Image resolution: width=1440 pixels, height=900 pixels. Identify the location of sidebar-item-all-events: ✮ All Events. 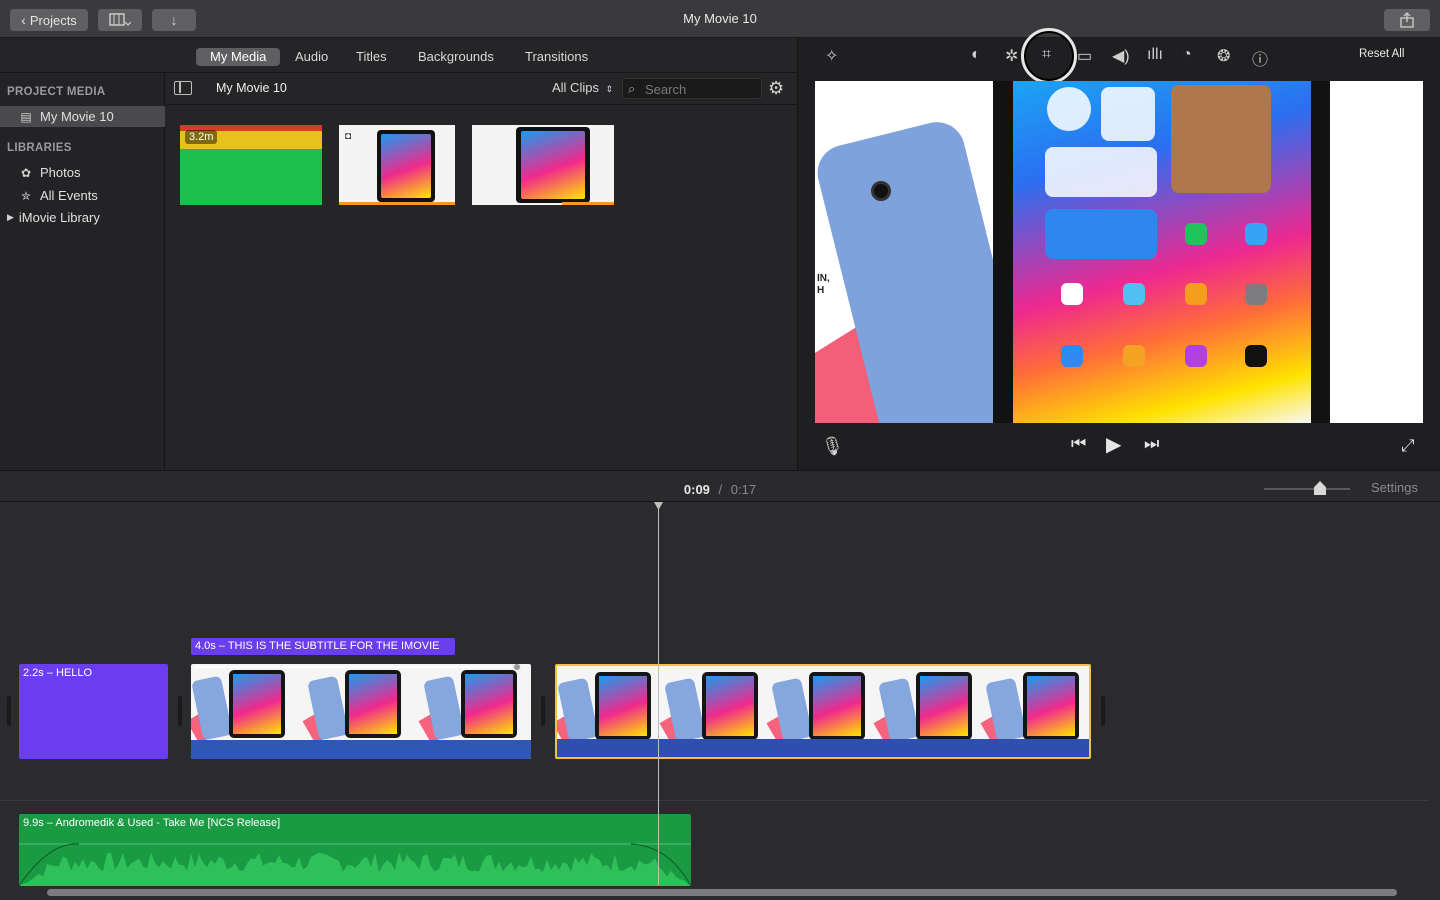
(82, 195).